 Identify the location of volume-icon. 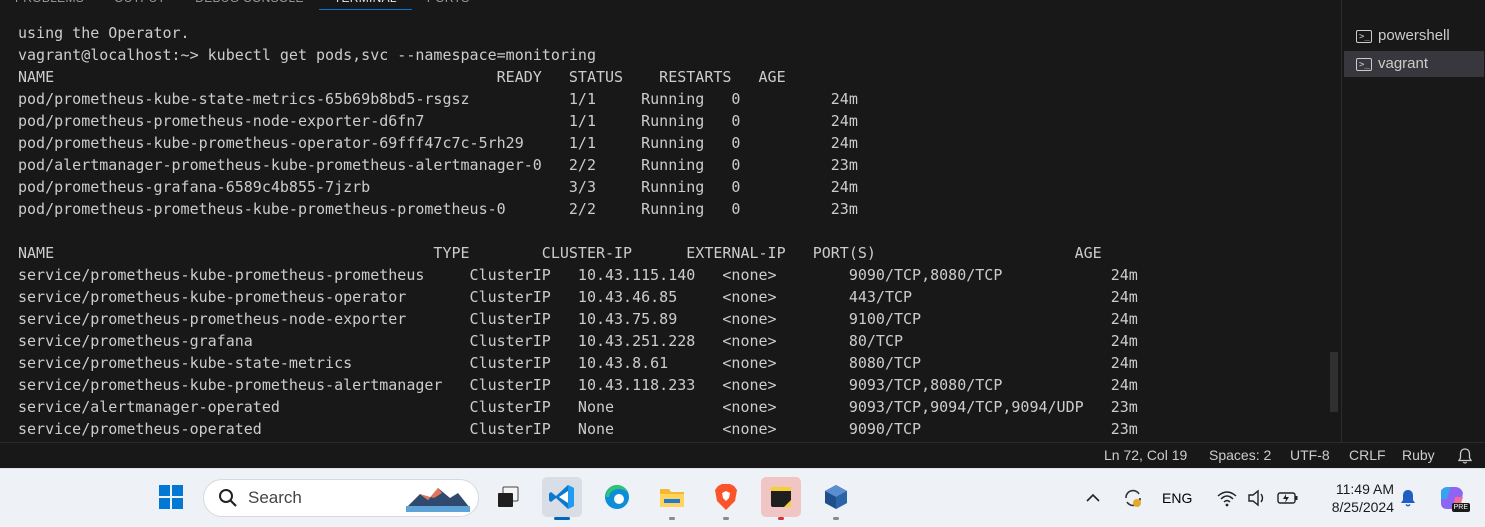
(1257, 498).